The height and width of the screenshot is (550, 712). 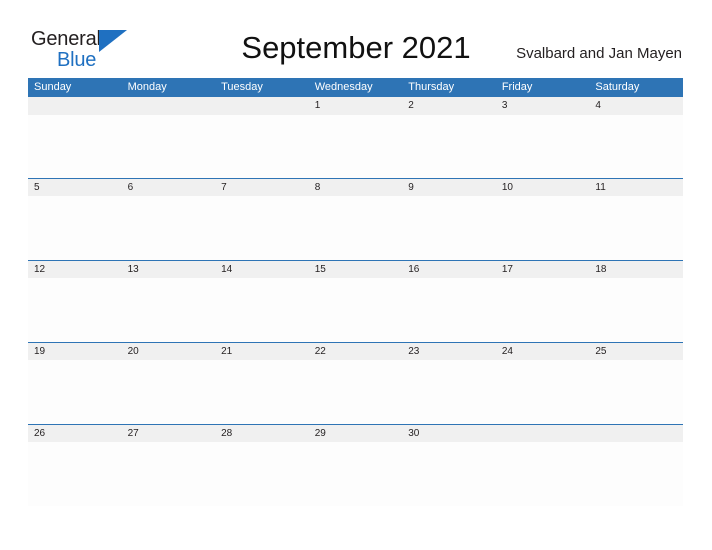 What do you see at coordinates (599, 53) in the screenshot?
I see `region-label: Svalbard and Jan Mayen` at bounding box center [599, 53].